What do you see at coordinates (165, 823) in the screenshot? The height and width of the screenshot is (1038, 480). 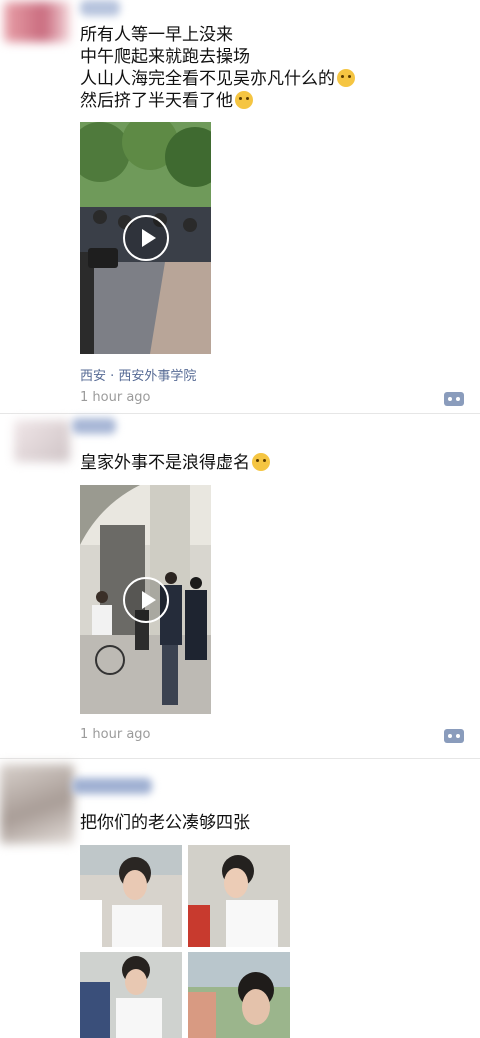 I see `post-text-line: 把你们的老公凑够四张` at bounding box center [165, 823].